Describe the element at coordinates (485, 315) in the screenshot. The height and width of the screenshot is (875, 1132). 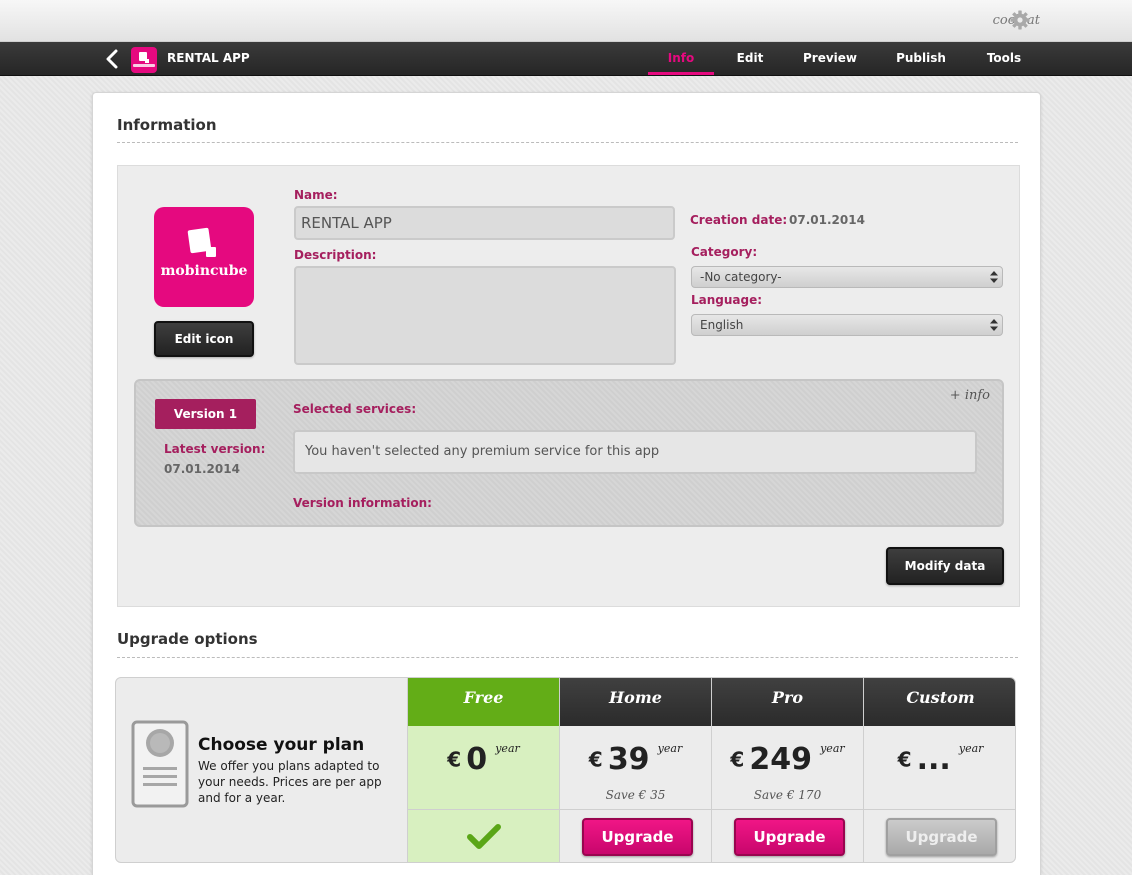
I see `description-textarea` at that location.